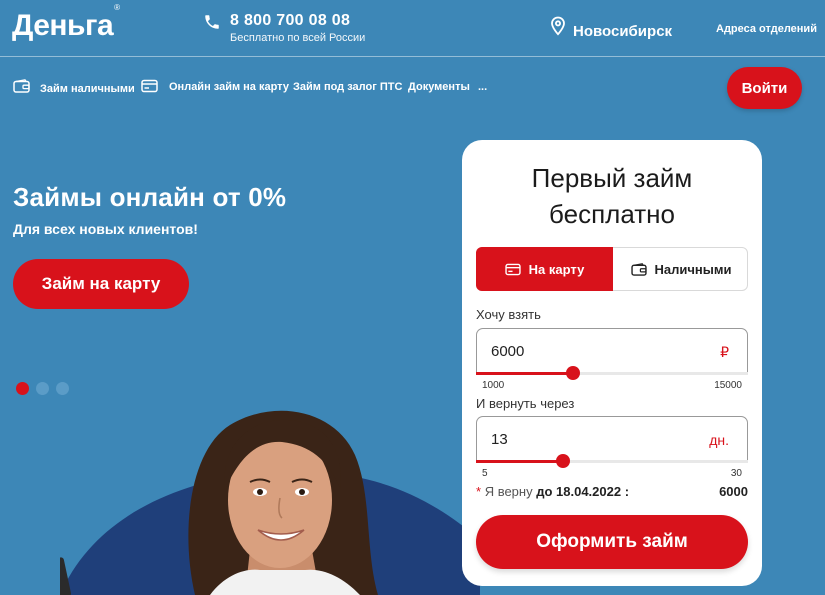 The height and width of the screenshot is (595, 825). Describe the element at coordinates (622, 31) in the screenshot. I see `city-selector: Новосибирск` at that location.